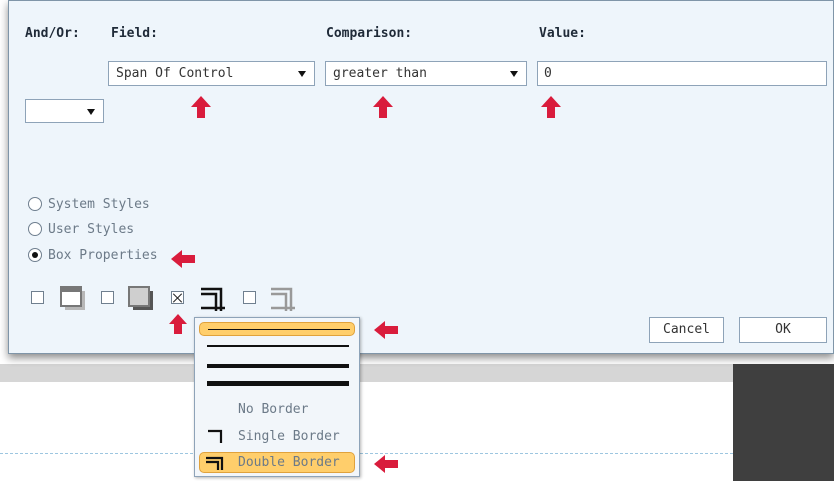  What do you see at coordinates (103, 255) in the screenshot?
I see `radio-label: Box Properties` at bounding box center [103, 255].